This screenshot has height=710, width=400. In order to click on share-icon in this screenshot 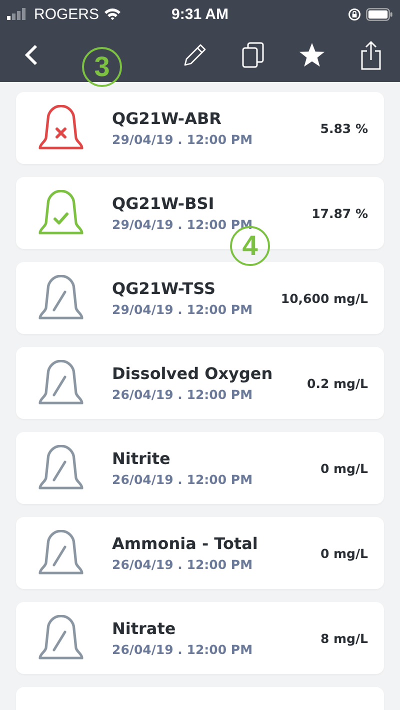, I will do `click(371, 55)`.